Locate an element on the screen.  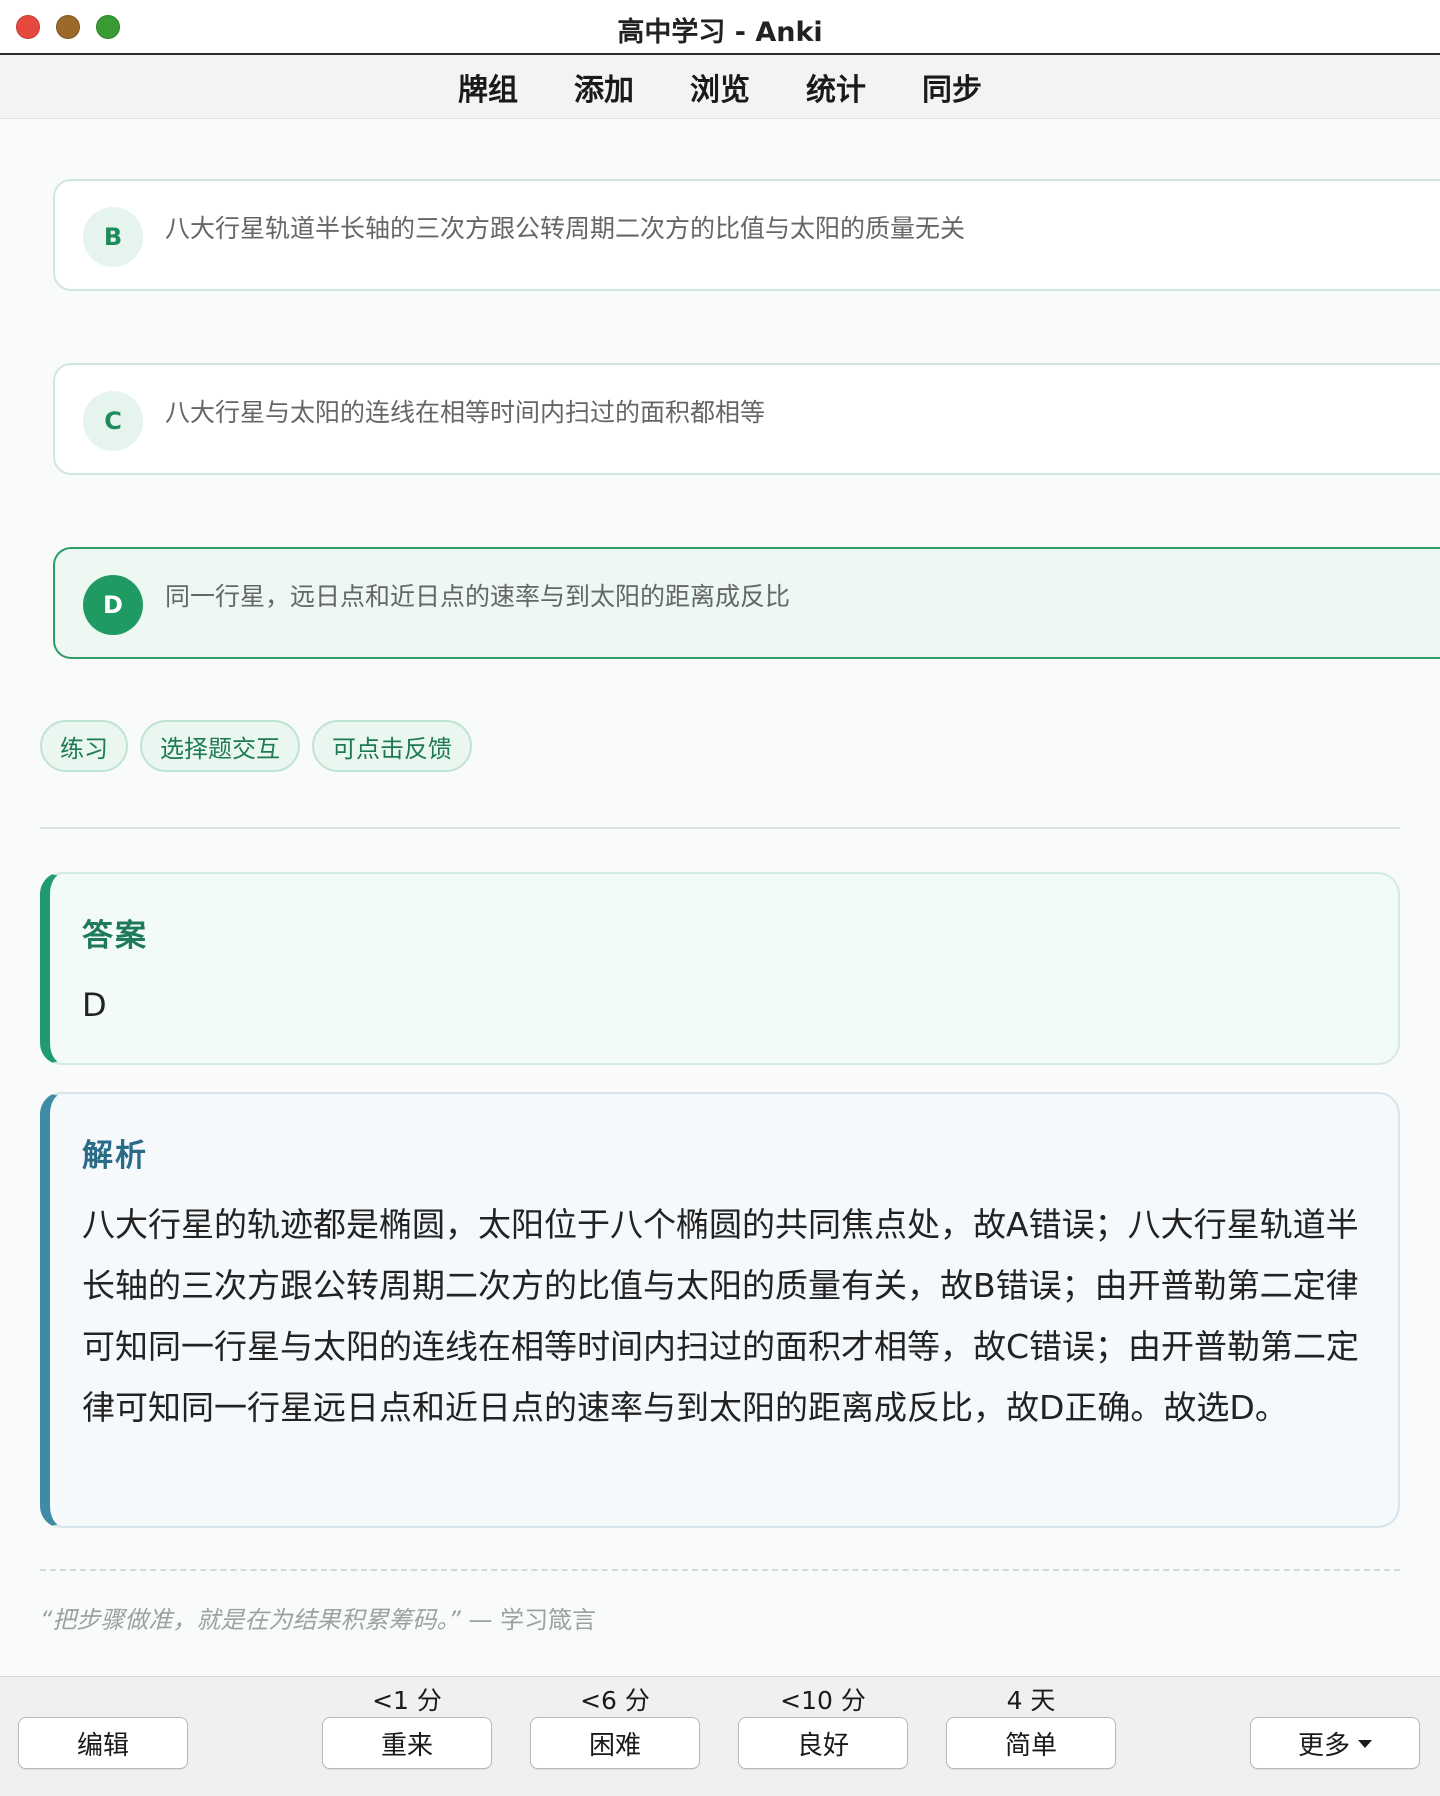
option-letter-badge: D is located at coordinates (113, 605).